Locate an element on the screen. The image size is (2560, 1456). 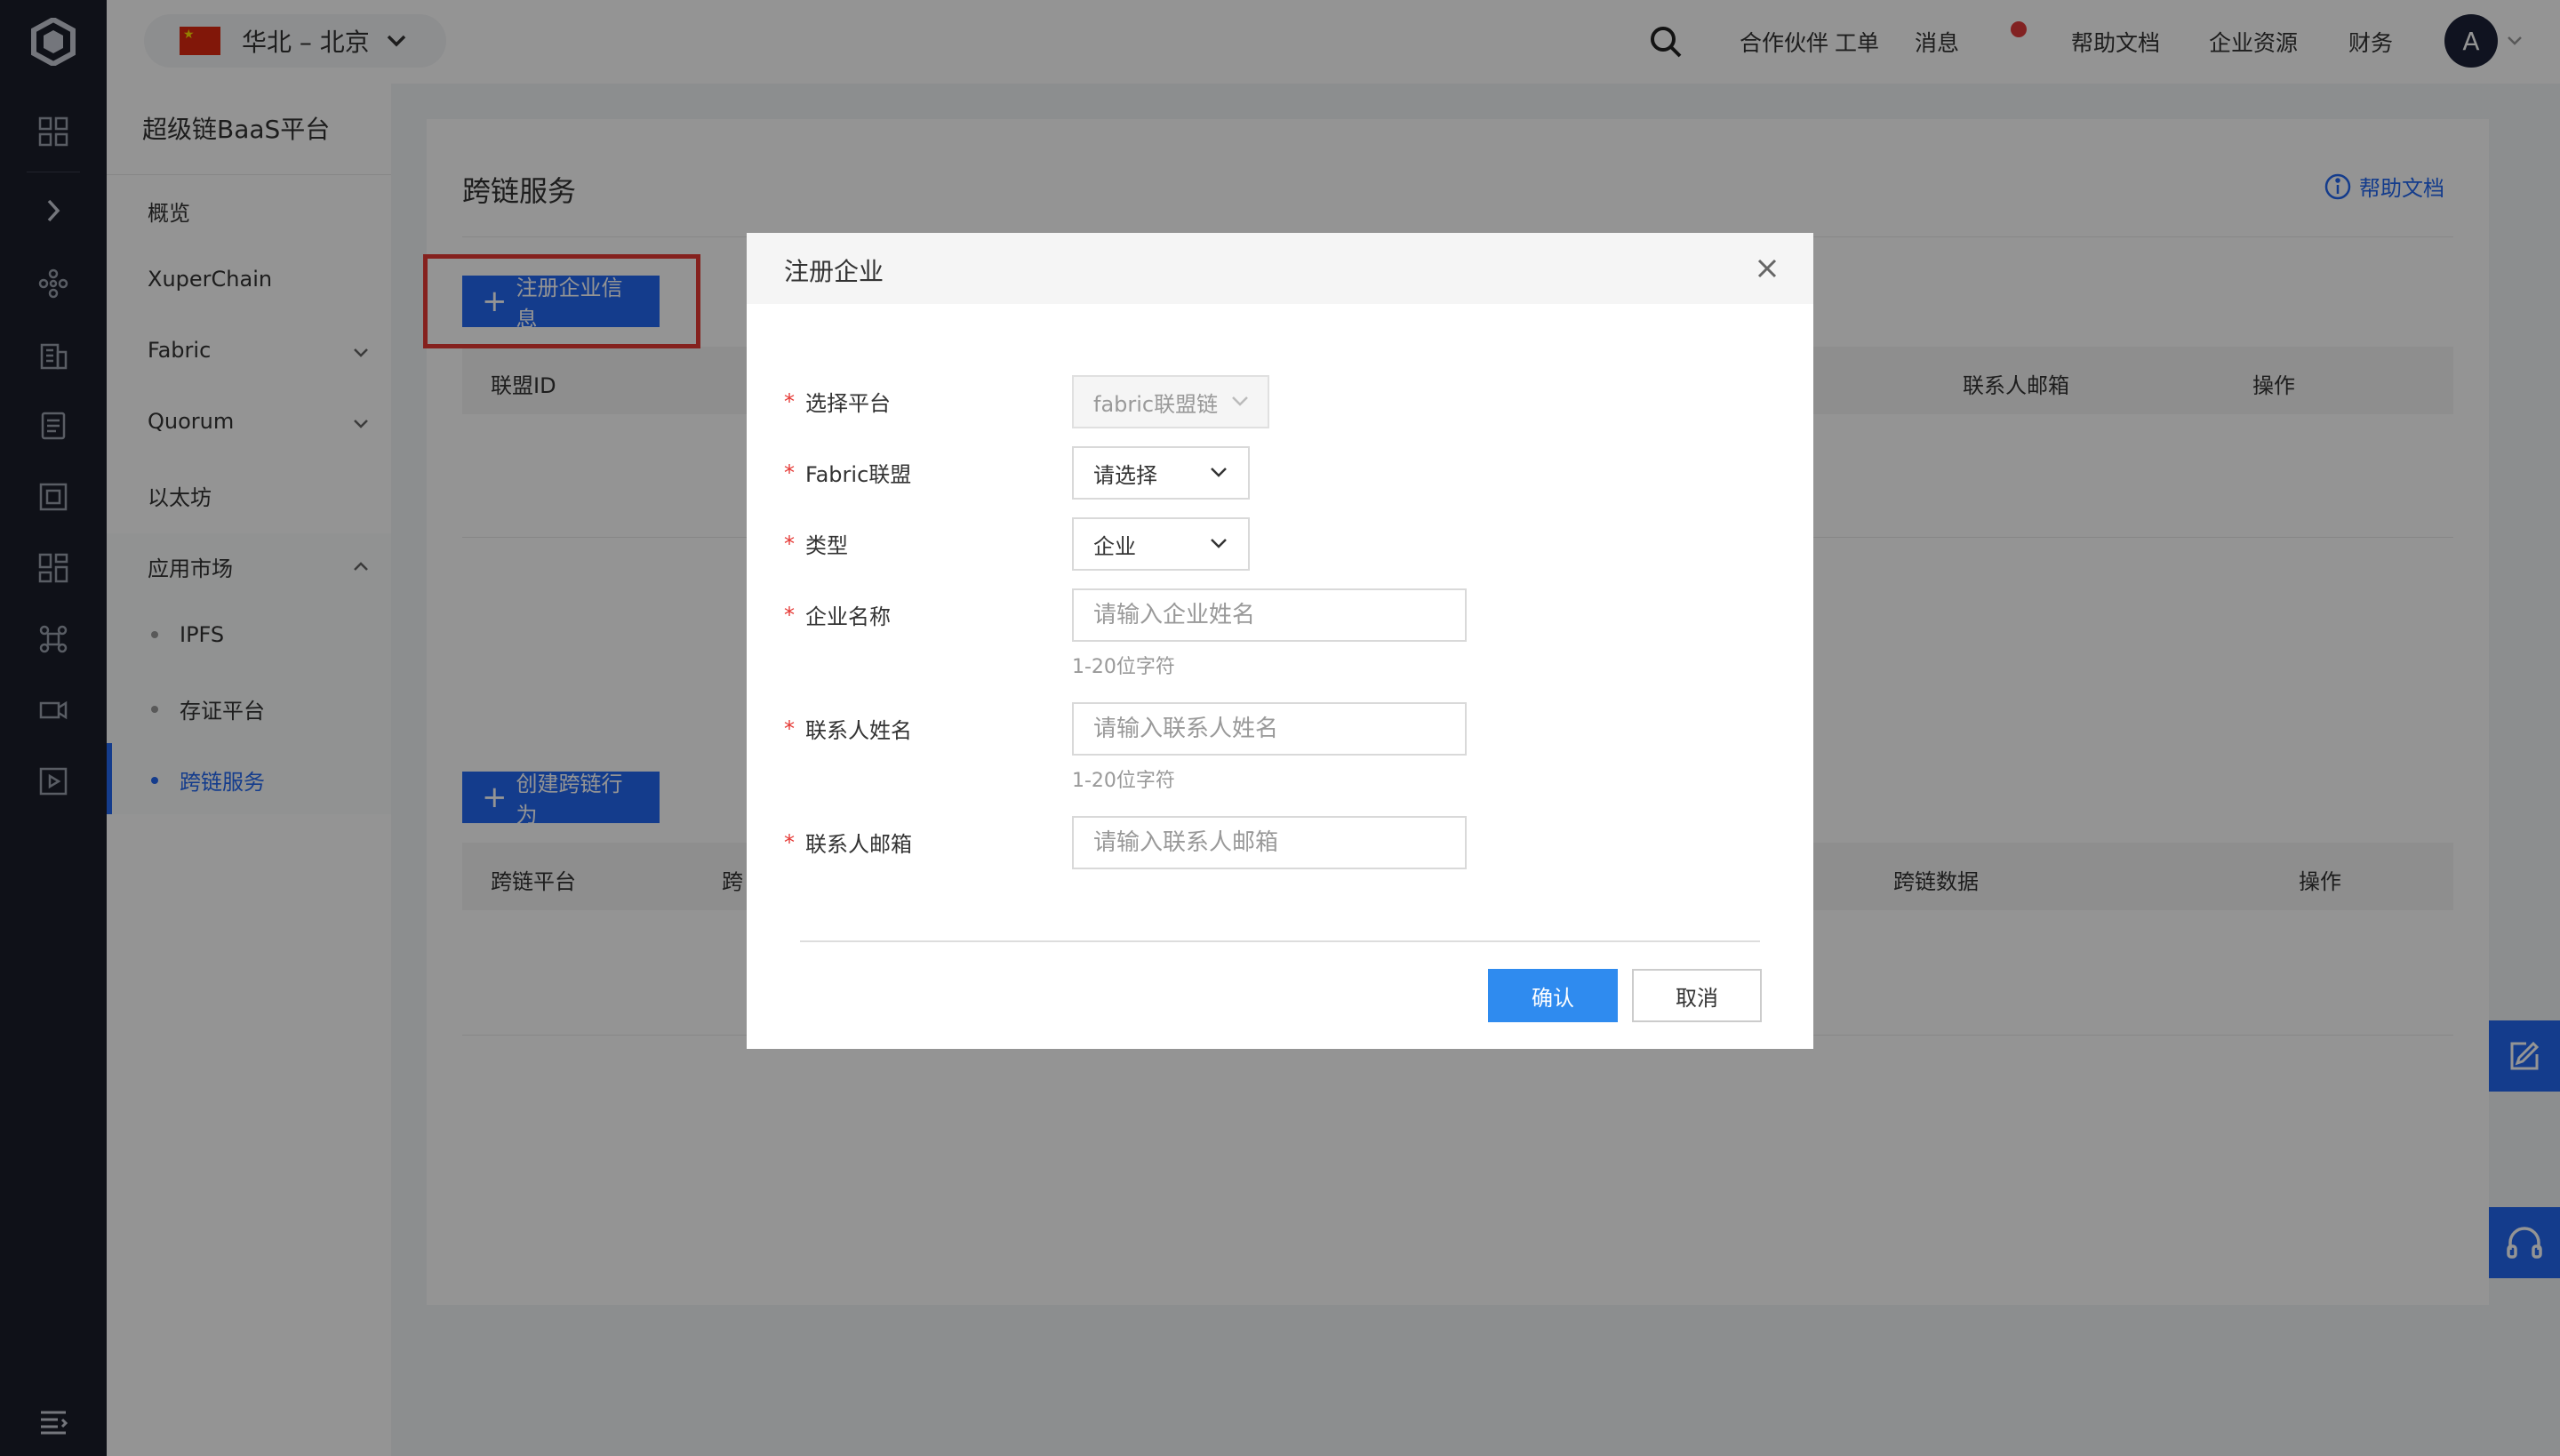
company-name-hint: 1-20位字符 is located at coordinates (1123, 667).